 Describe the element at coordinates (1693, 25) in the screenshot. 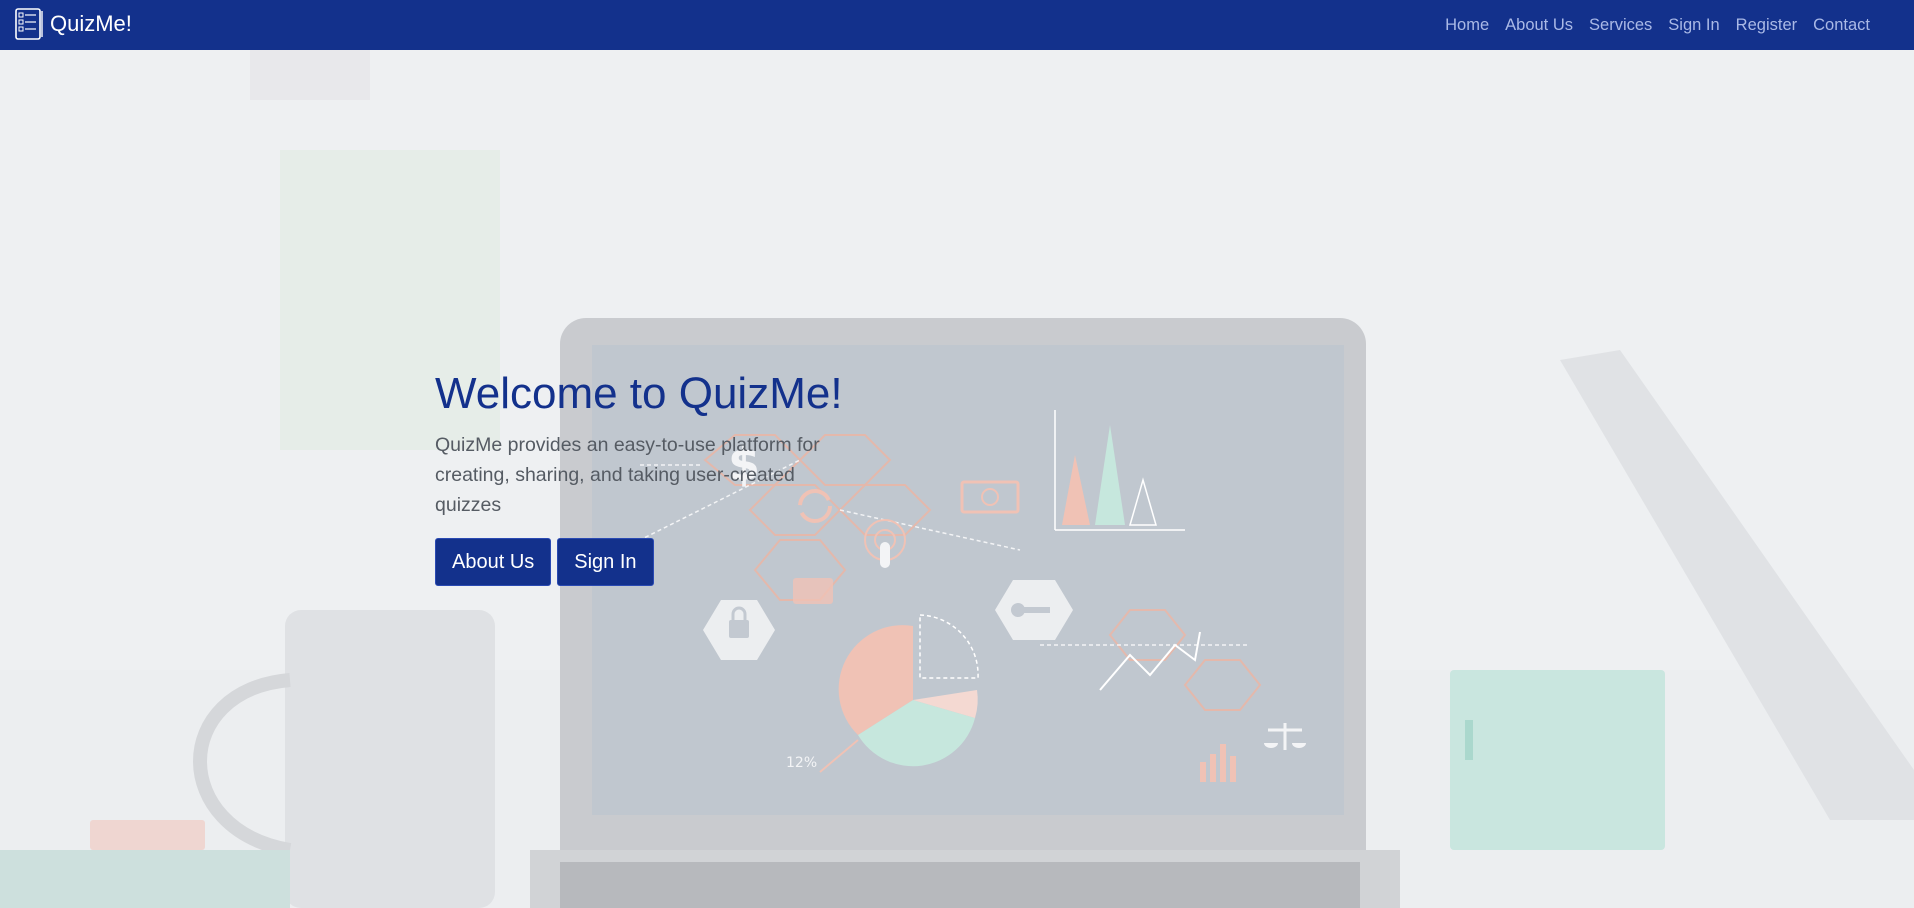

I see `nav-sign-in: Sign In` at that location.